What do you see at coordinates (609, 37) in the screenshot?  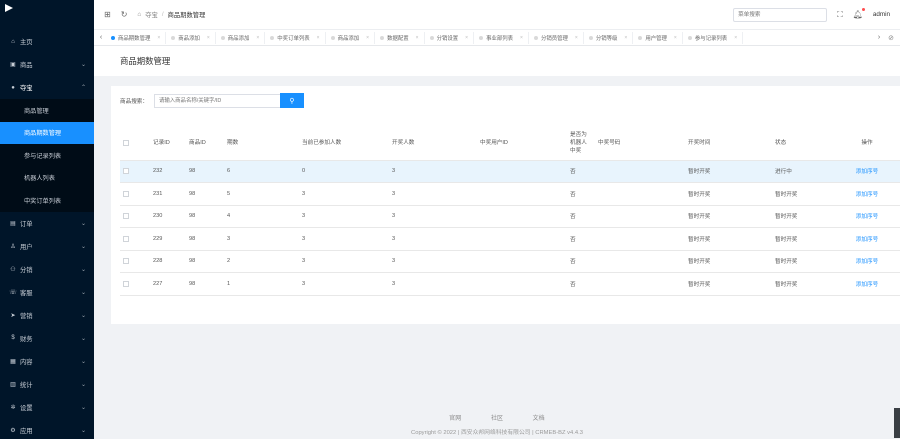 I see `tab-distribution-level: 分销等级 ×` at bounding box center [609, 37].